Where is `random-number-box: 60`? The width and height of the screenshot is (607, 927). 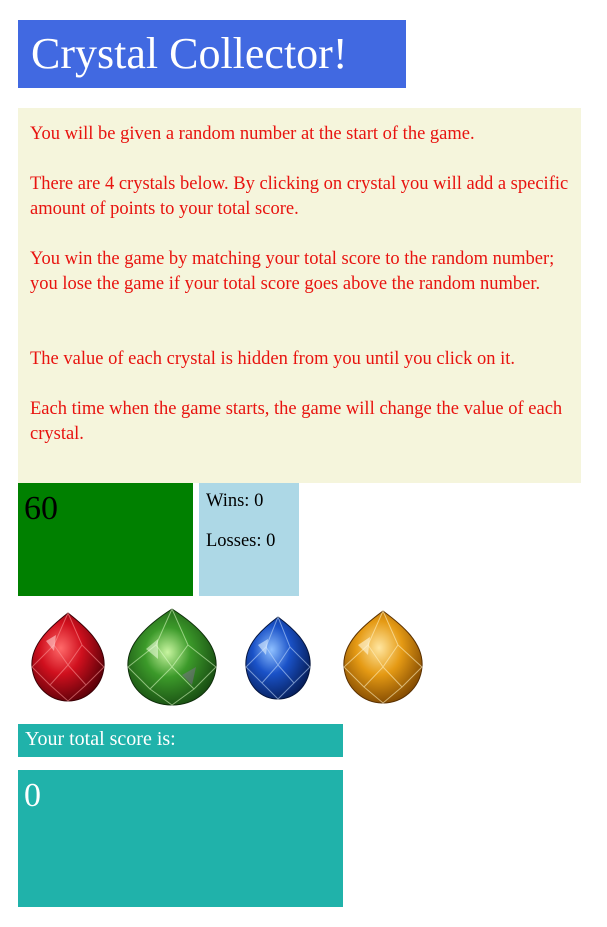
random-number-box: 60 is located at coordinates (105, 539).